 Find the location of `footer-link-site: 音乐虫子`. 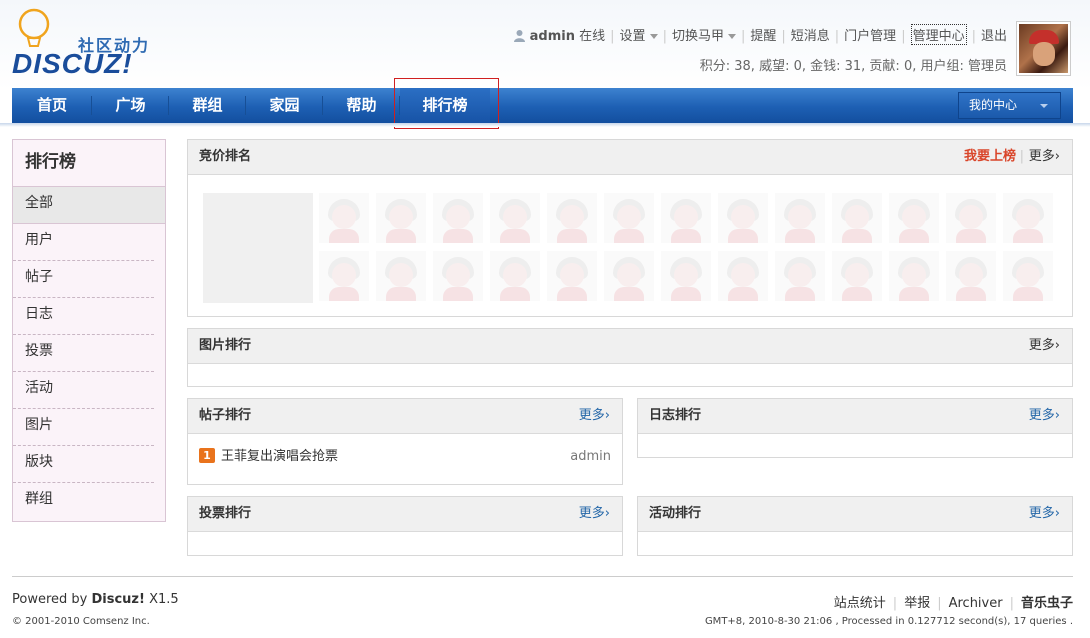

footer-link-site: 音乐虫子 is located at coordinates (1047, 603).